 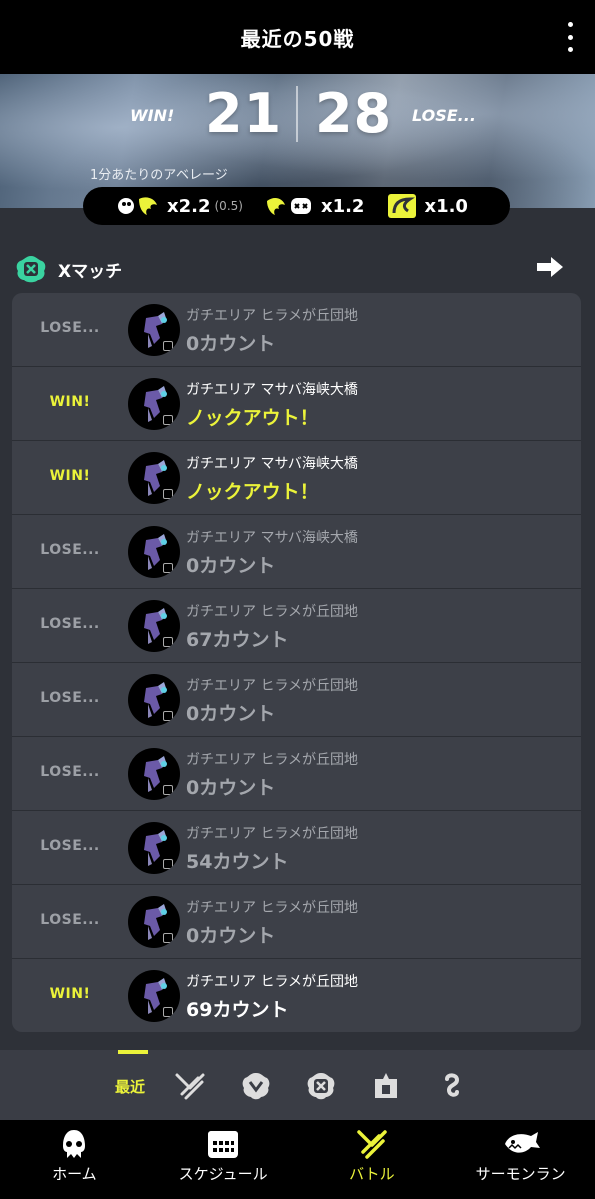 What do you see at coordinates (315, 206) in the screenshot?
I see `death-stat: x1.2` at bounding box center [315, 206].